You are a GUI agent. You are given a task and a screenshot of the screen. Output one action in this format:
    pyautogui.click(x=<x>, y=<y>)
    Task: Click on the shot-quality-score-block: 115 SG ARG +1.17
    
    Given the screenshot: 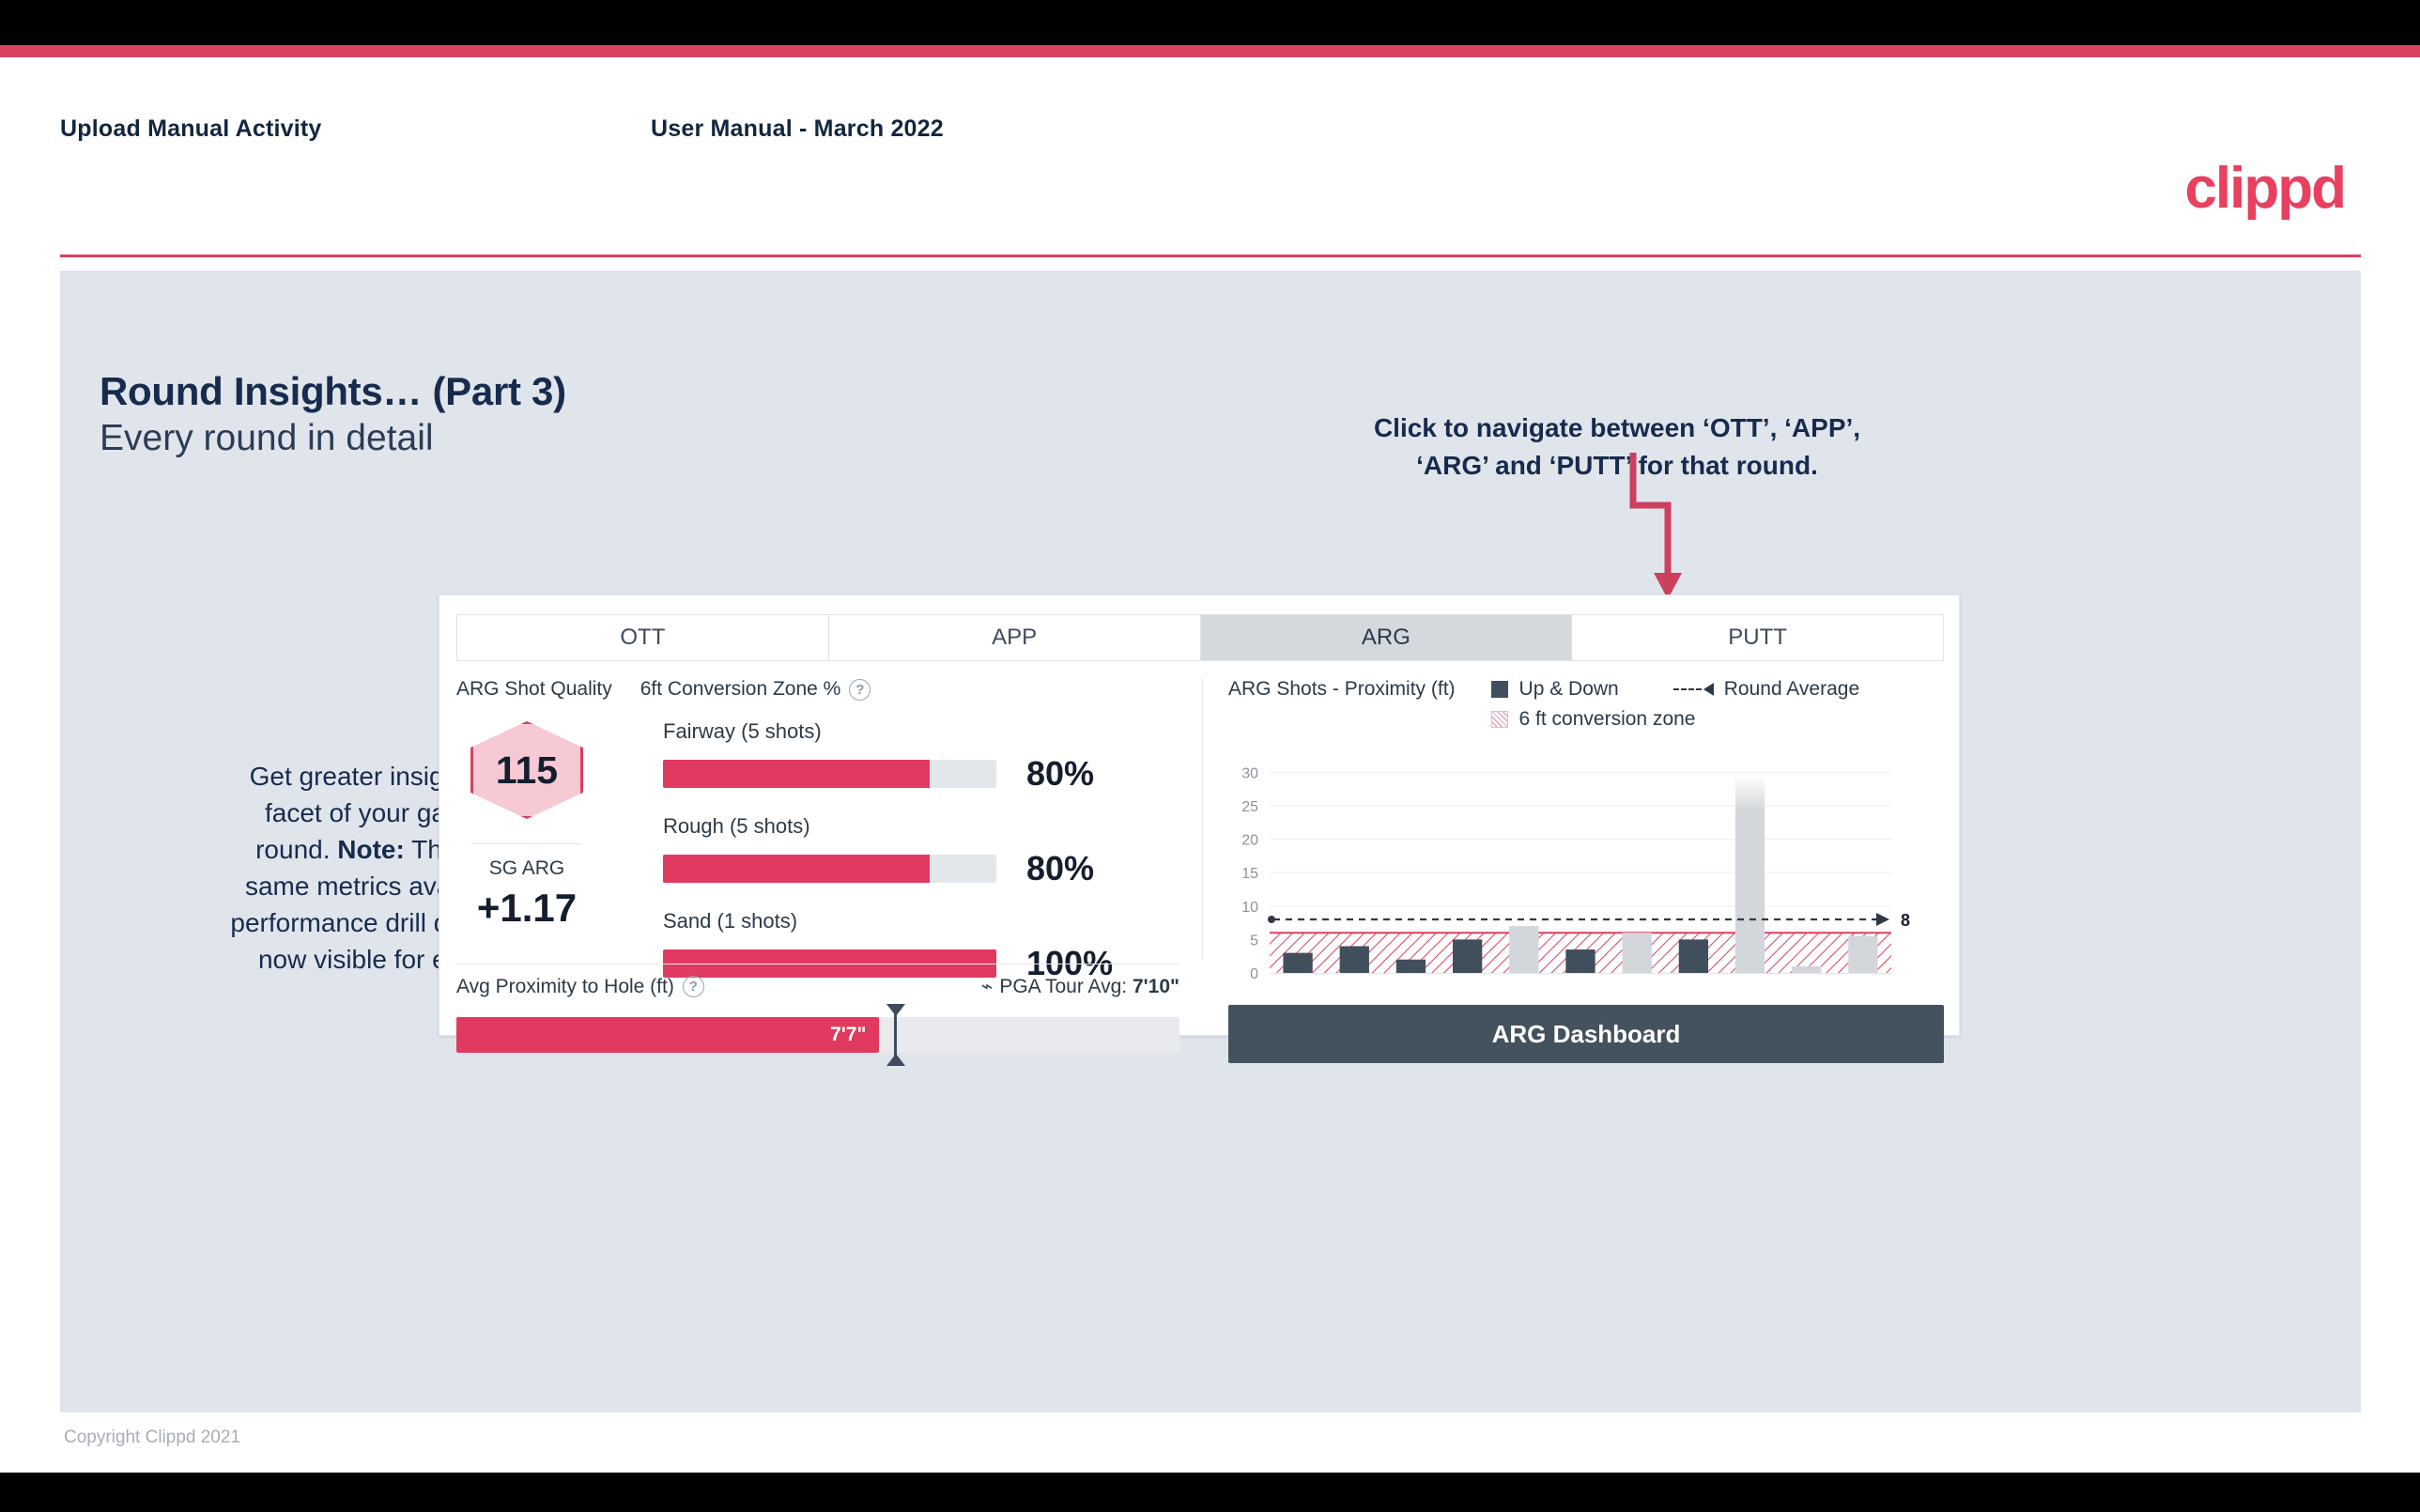 What is the action you would take?
    pyautogui.click(x=527, y=826)
    